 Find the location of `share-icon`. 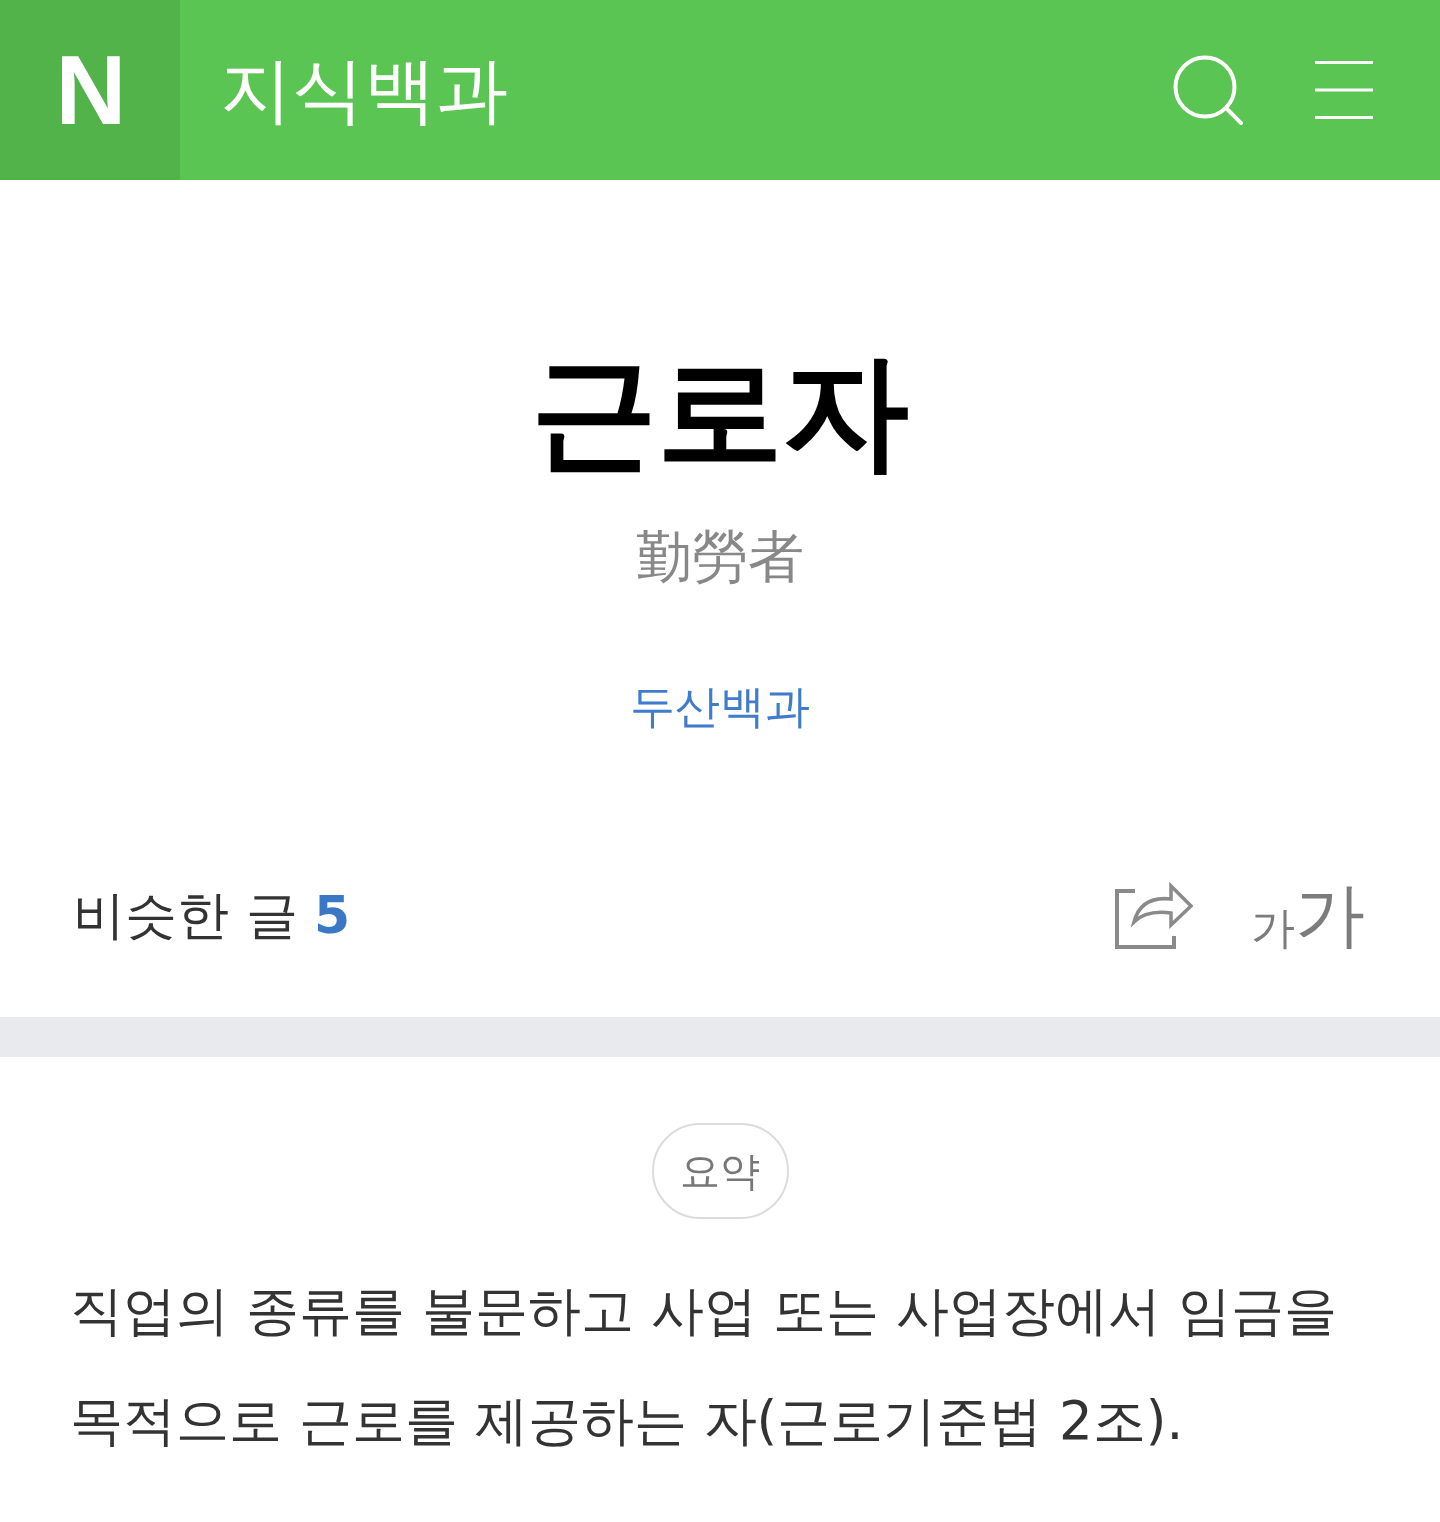

share-icon is located at coordinates (1154, 915).